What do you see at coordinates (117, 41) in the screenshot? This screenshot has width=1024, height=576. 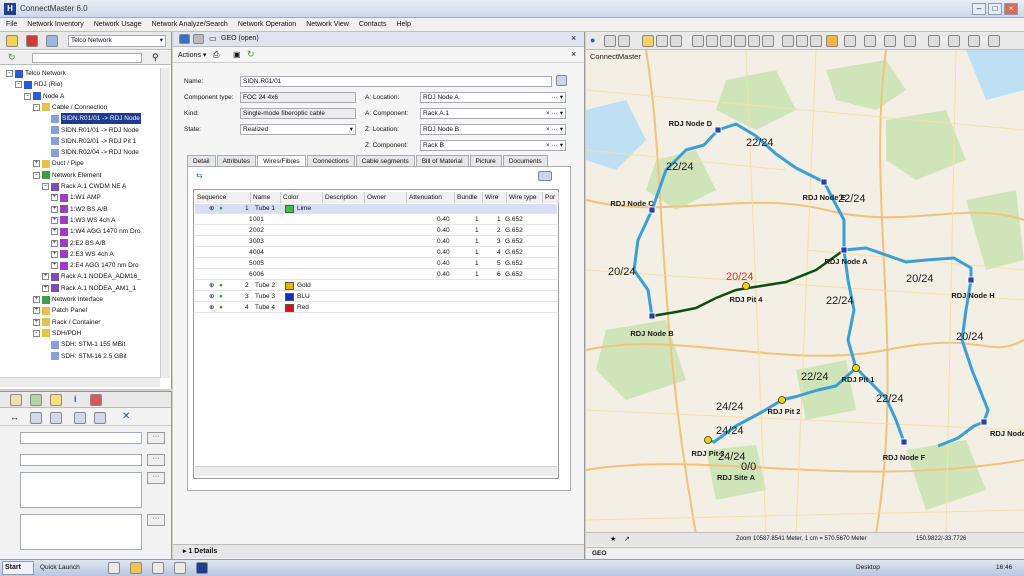 I see `network-select: Telco Network ▾` at bounding box center [117, 41].